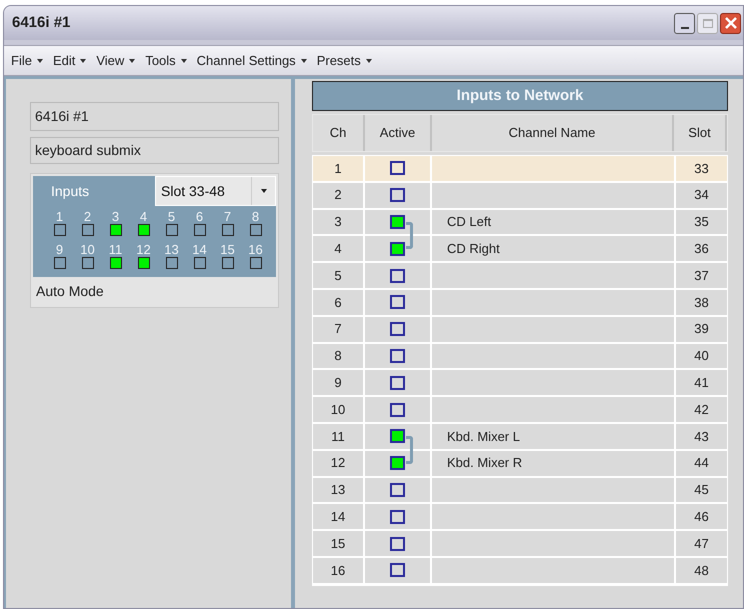 The height and width of the screenshot is (609, 744). What do you see at coordinates (520, 544) in the screenshot?
I see `table-row: 15 47` at bounding box center [520, 544].